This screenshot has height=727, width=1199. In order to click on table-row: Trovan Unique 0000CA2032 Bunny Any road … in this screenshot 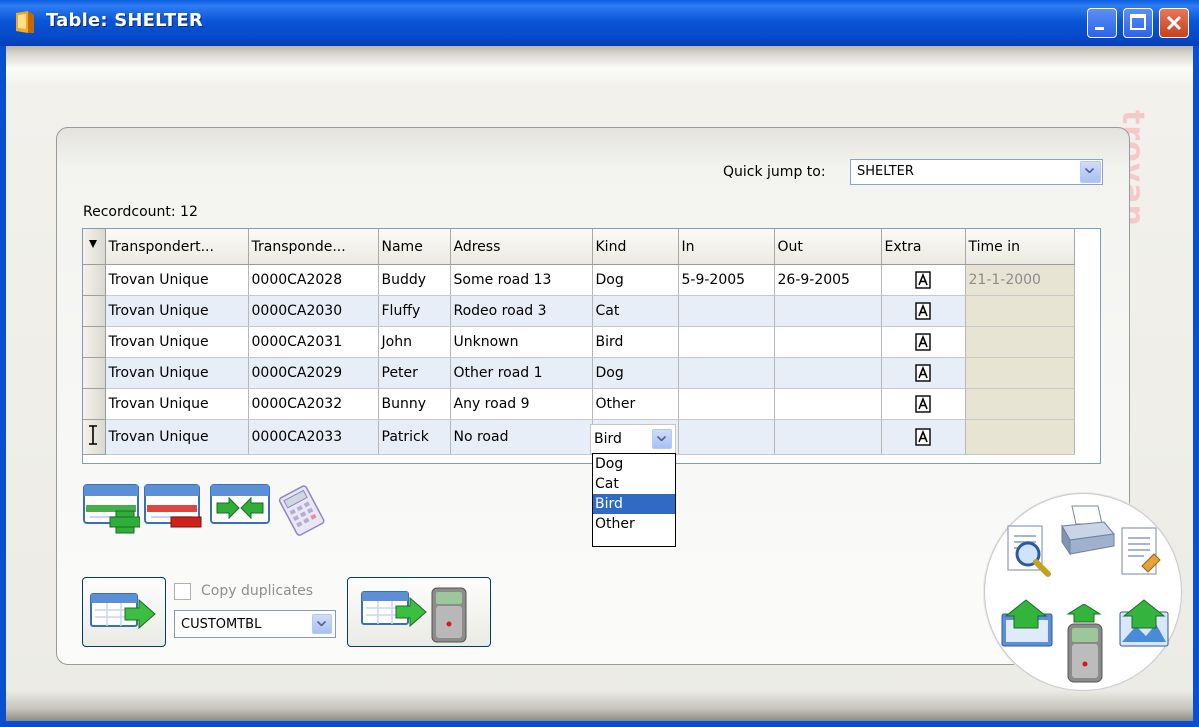, I will do `click(579, 404)`.